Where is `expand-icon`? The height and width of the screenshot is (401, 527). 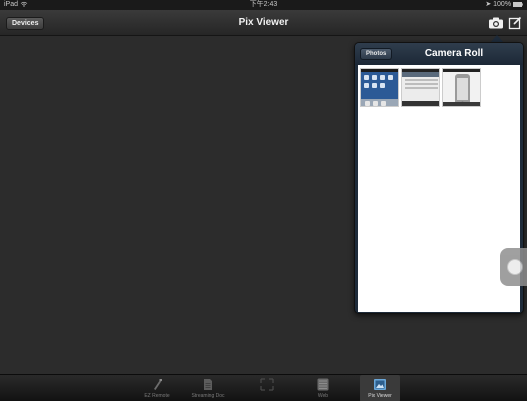 expand-icon is located at coordinates (267, 384).